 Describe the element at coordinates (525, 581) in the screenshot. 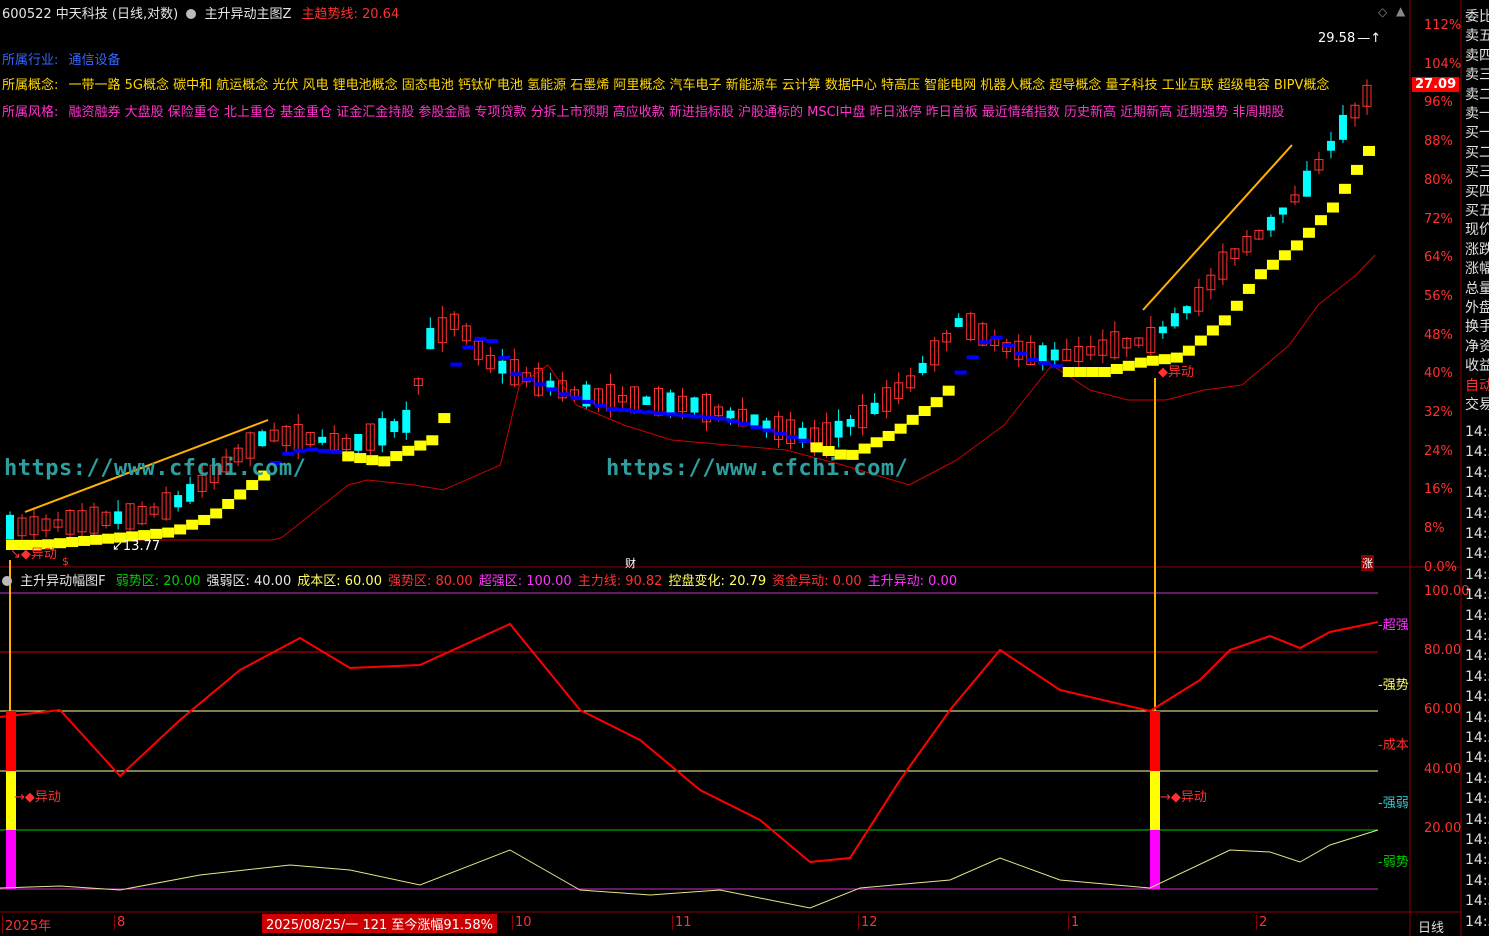

I see `sub-param: 超强区: 100.00` at that location.